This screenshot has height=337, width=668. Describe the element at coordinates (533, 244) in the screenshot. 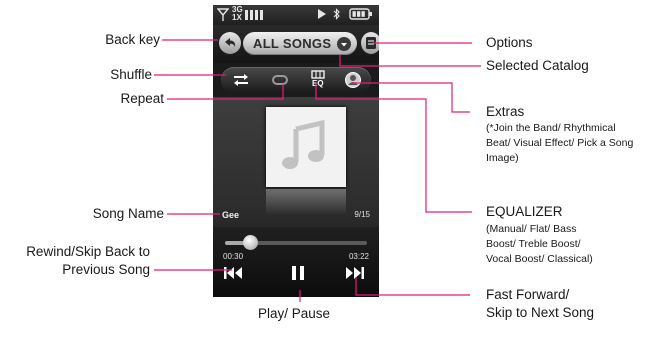

I see `callout-equalizer-desc-2: Boost/ Treble Boost/` at that location.